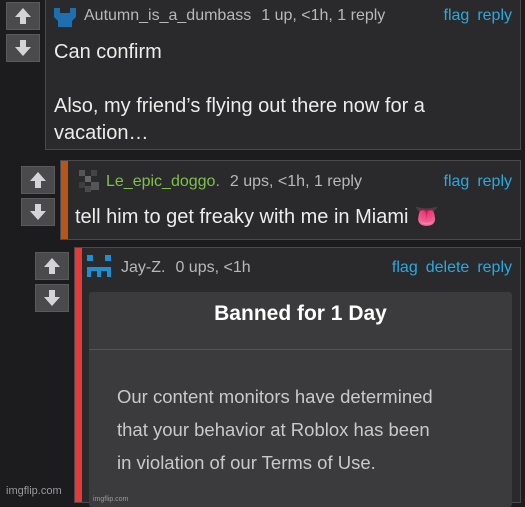  I want to click on comment-line: Can confirm, so click(108, 52).